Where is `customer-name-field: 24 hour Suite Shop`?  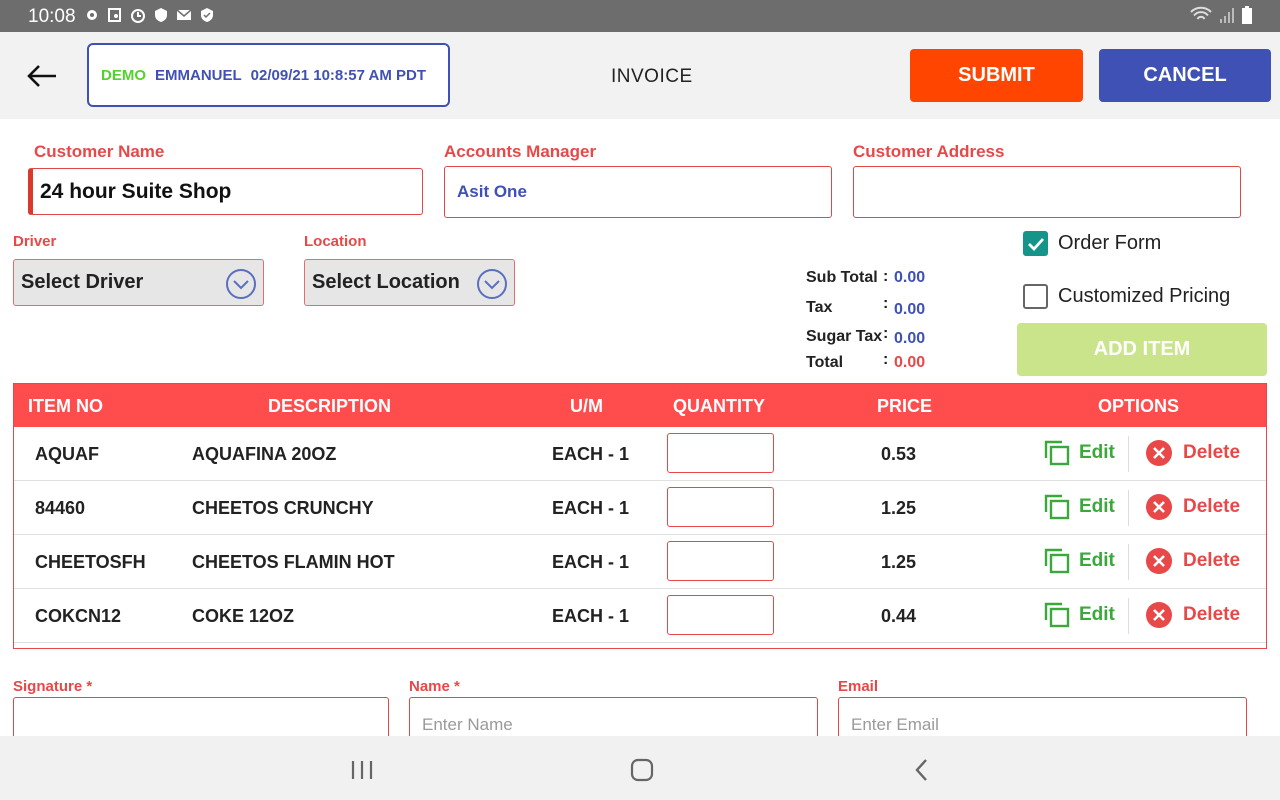 customer-name-field: 24 hour Suite Shop is located at coordinates (225, 191).